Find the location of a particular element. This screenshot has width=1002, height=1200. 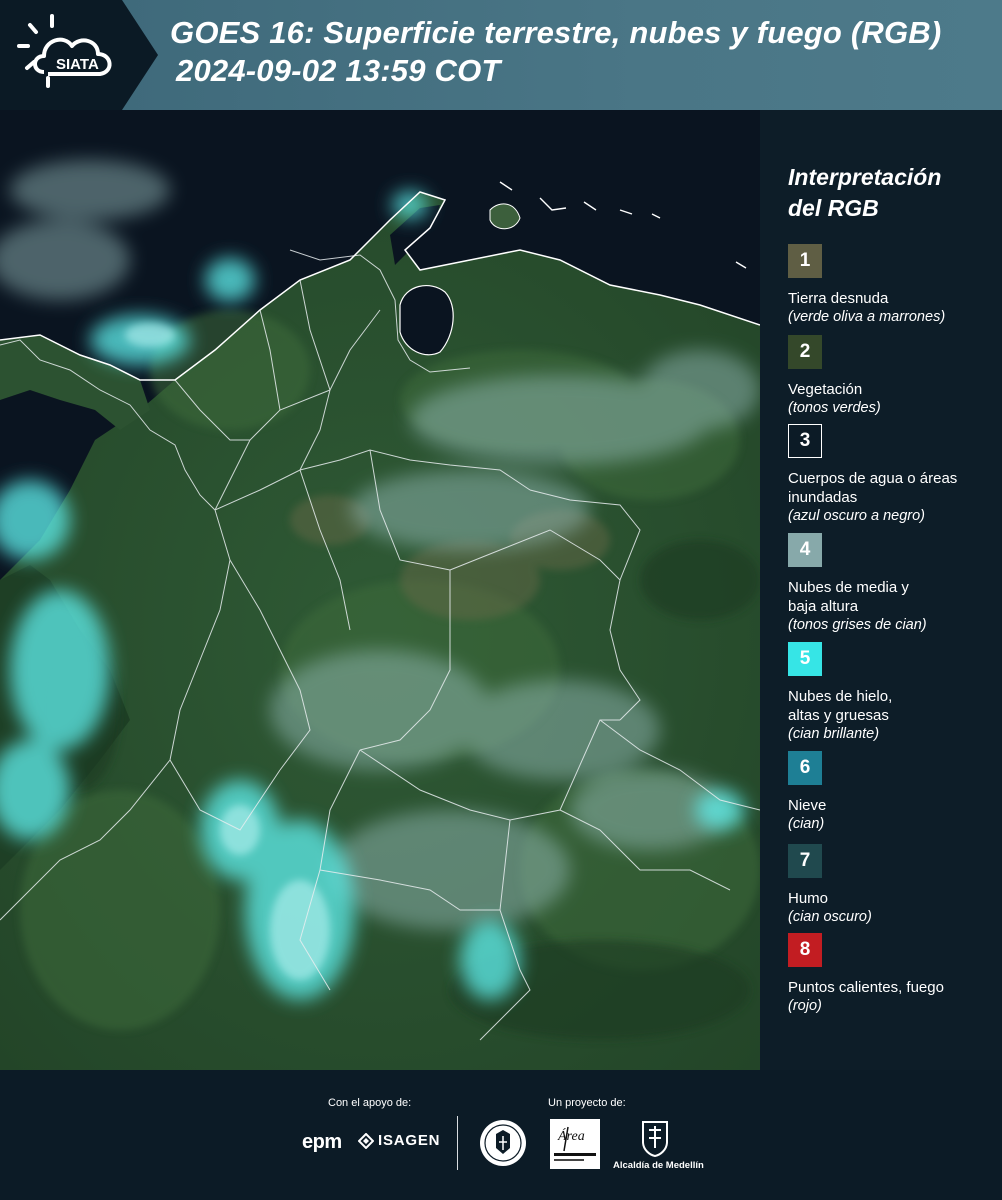

footer-divider is located at coordinates (457, 1143).